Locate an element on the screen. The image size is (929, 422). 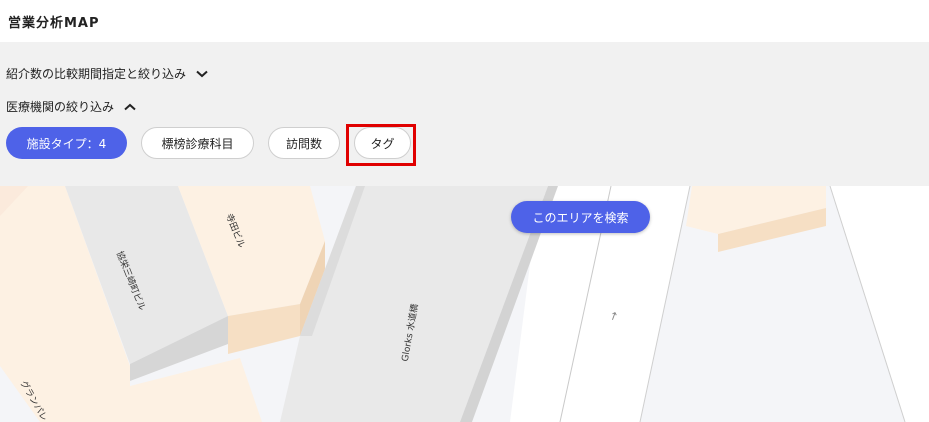
chip-specialty: 標榜診療科目 is located at coordinates (197, 143).